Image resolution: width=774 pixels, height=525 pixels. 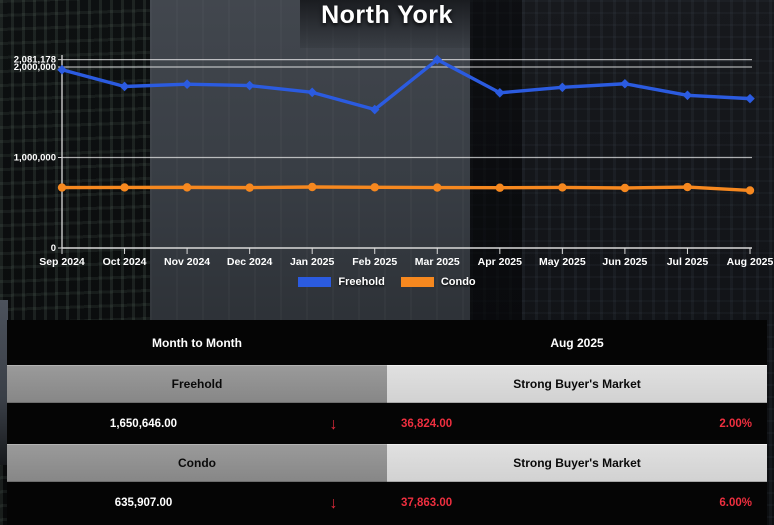 I want to click on x-axis-month-label: Aug 2025, so click(x=750, y=262).